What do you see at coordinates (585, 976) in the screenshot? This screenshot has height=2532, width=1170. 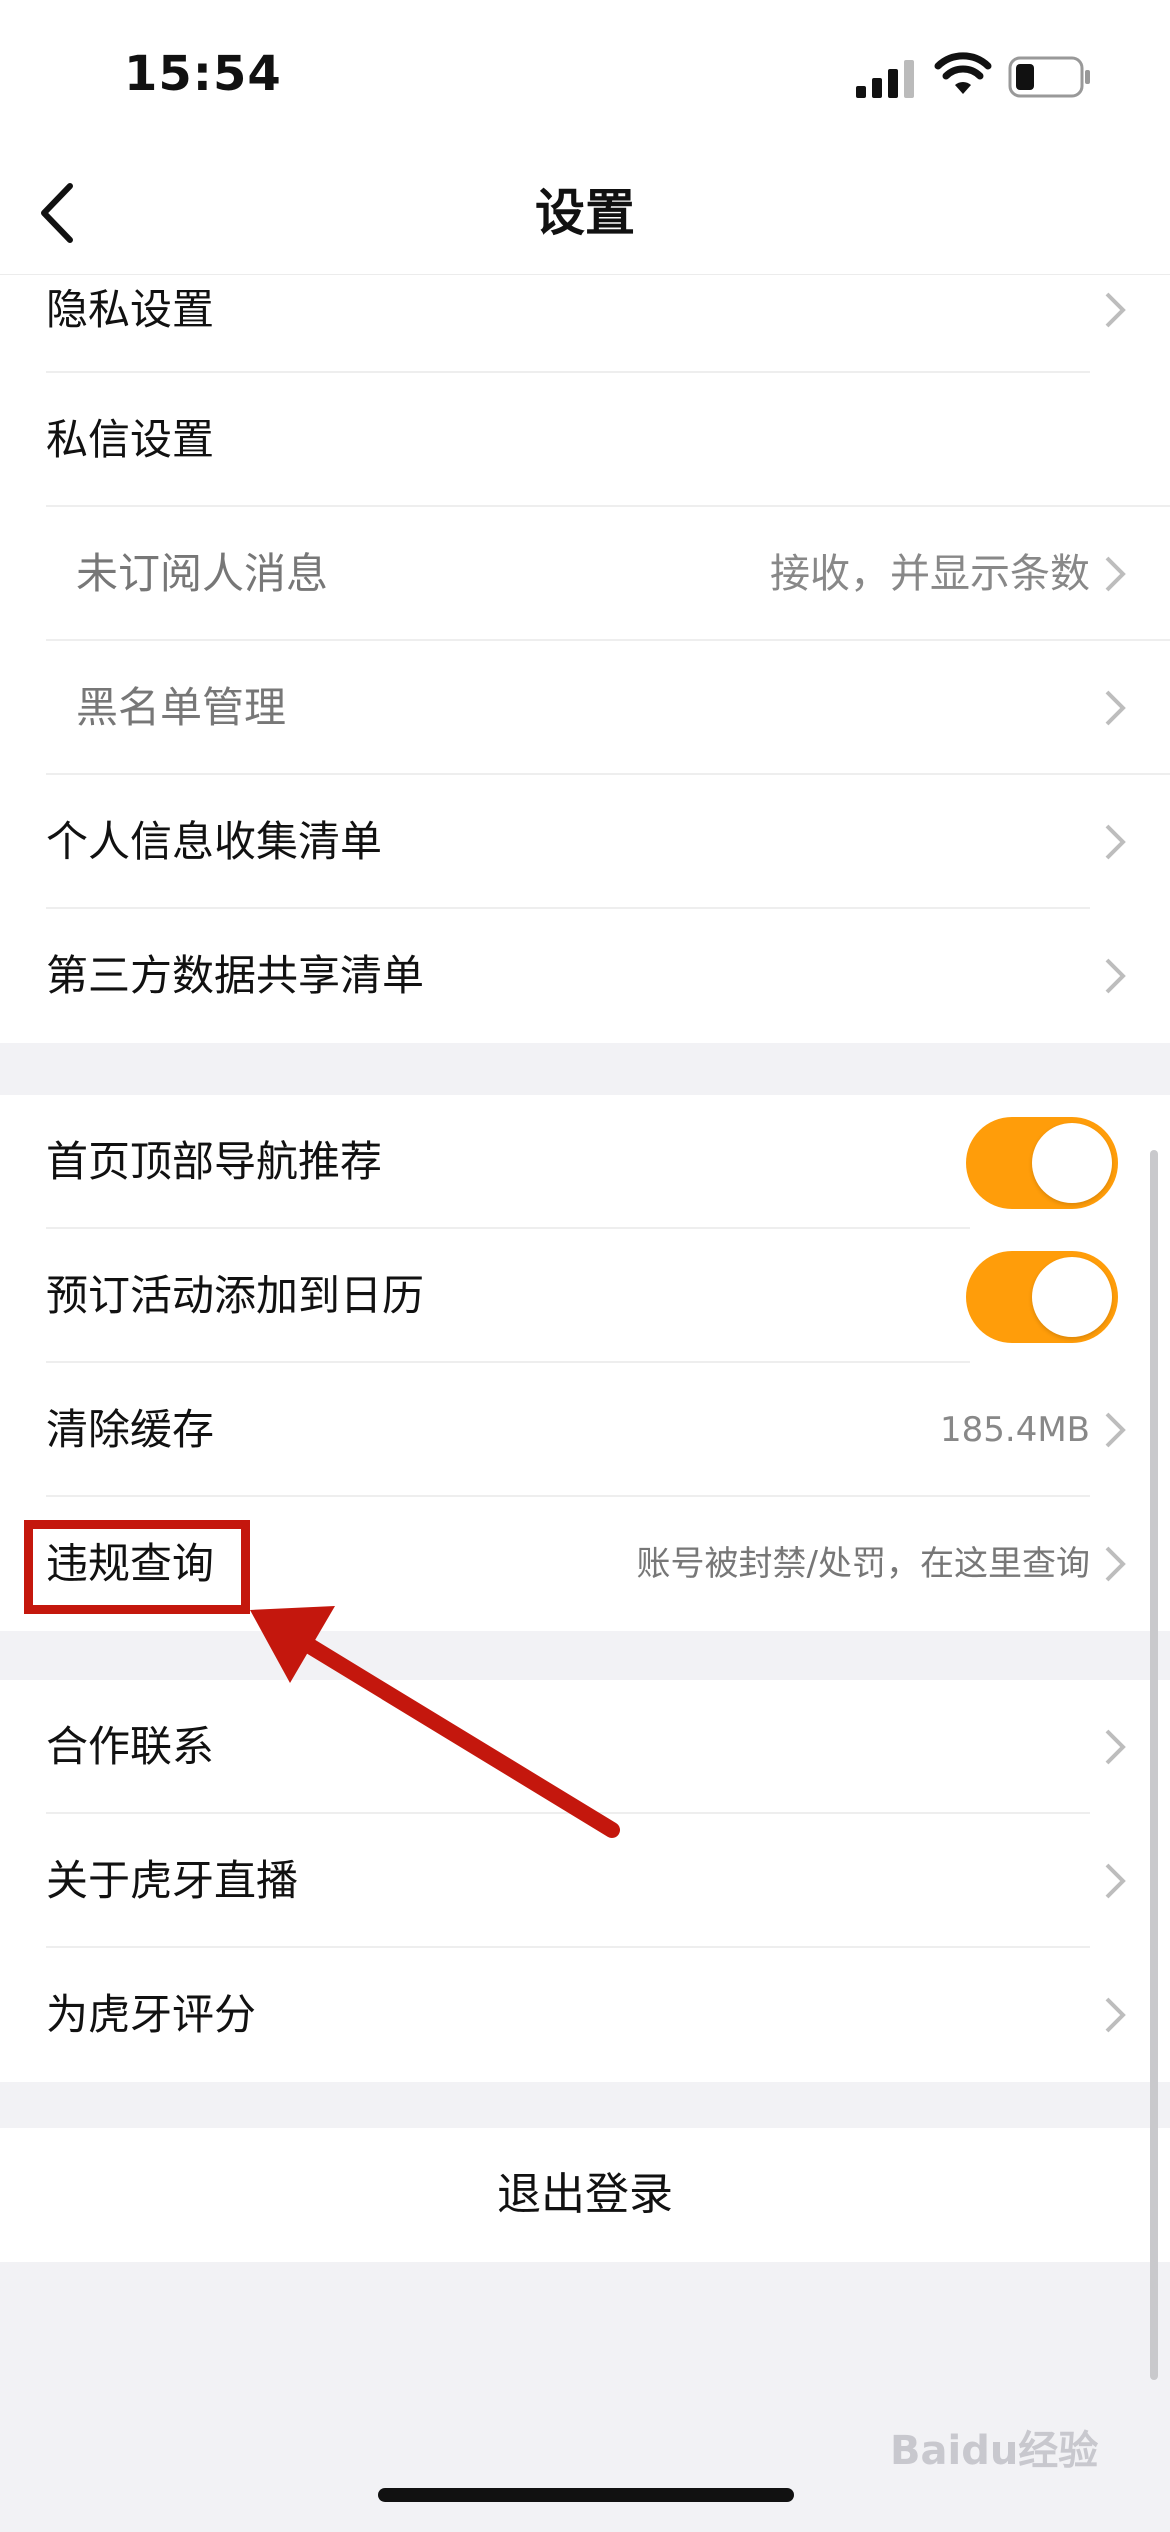 I see `row-third-party-sharing: 第三方数据共享清单` at bounding box center [585, 976].